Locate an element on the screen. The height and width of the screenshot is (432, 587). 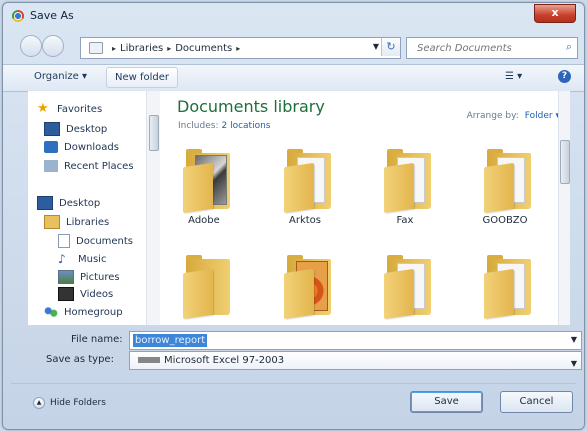
new-folder-button: New folder is located at coordinates (142, 77).